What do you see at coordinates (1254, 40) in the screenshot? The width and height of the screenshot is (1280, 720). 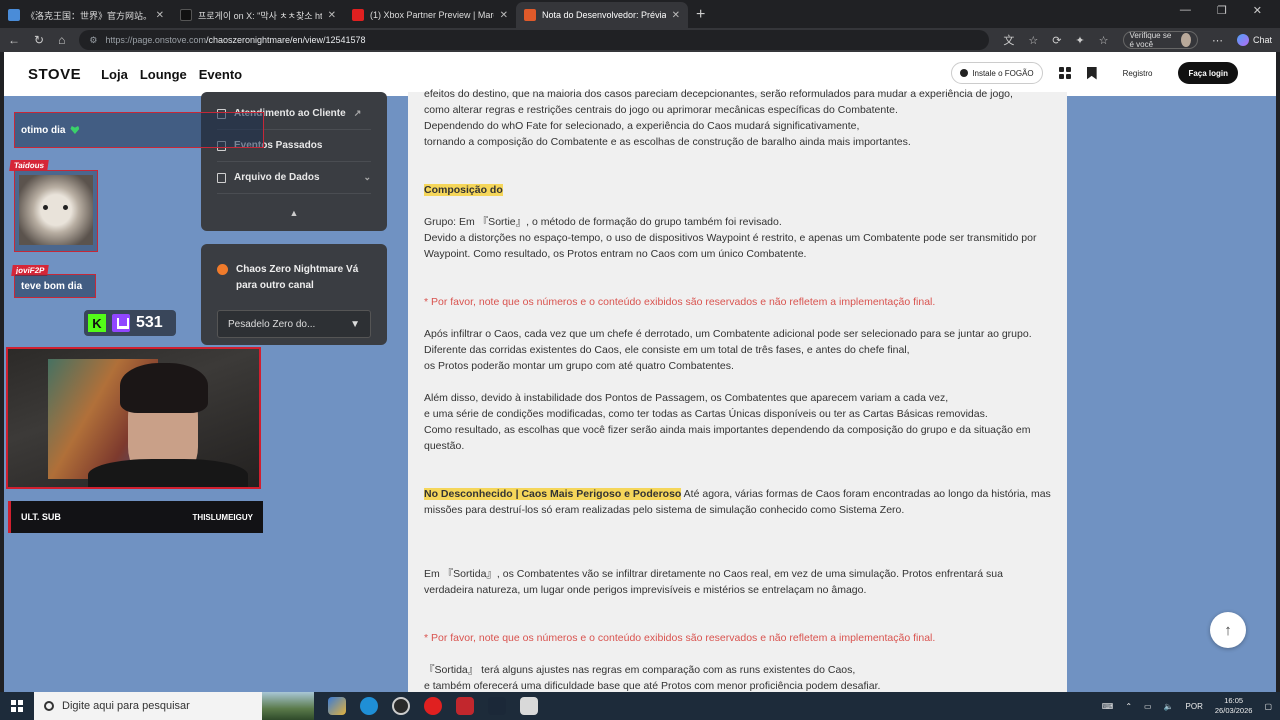 I see `copilot-chat-button: Chat` at bounding box center [1254, 40].